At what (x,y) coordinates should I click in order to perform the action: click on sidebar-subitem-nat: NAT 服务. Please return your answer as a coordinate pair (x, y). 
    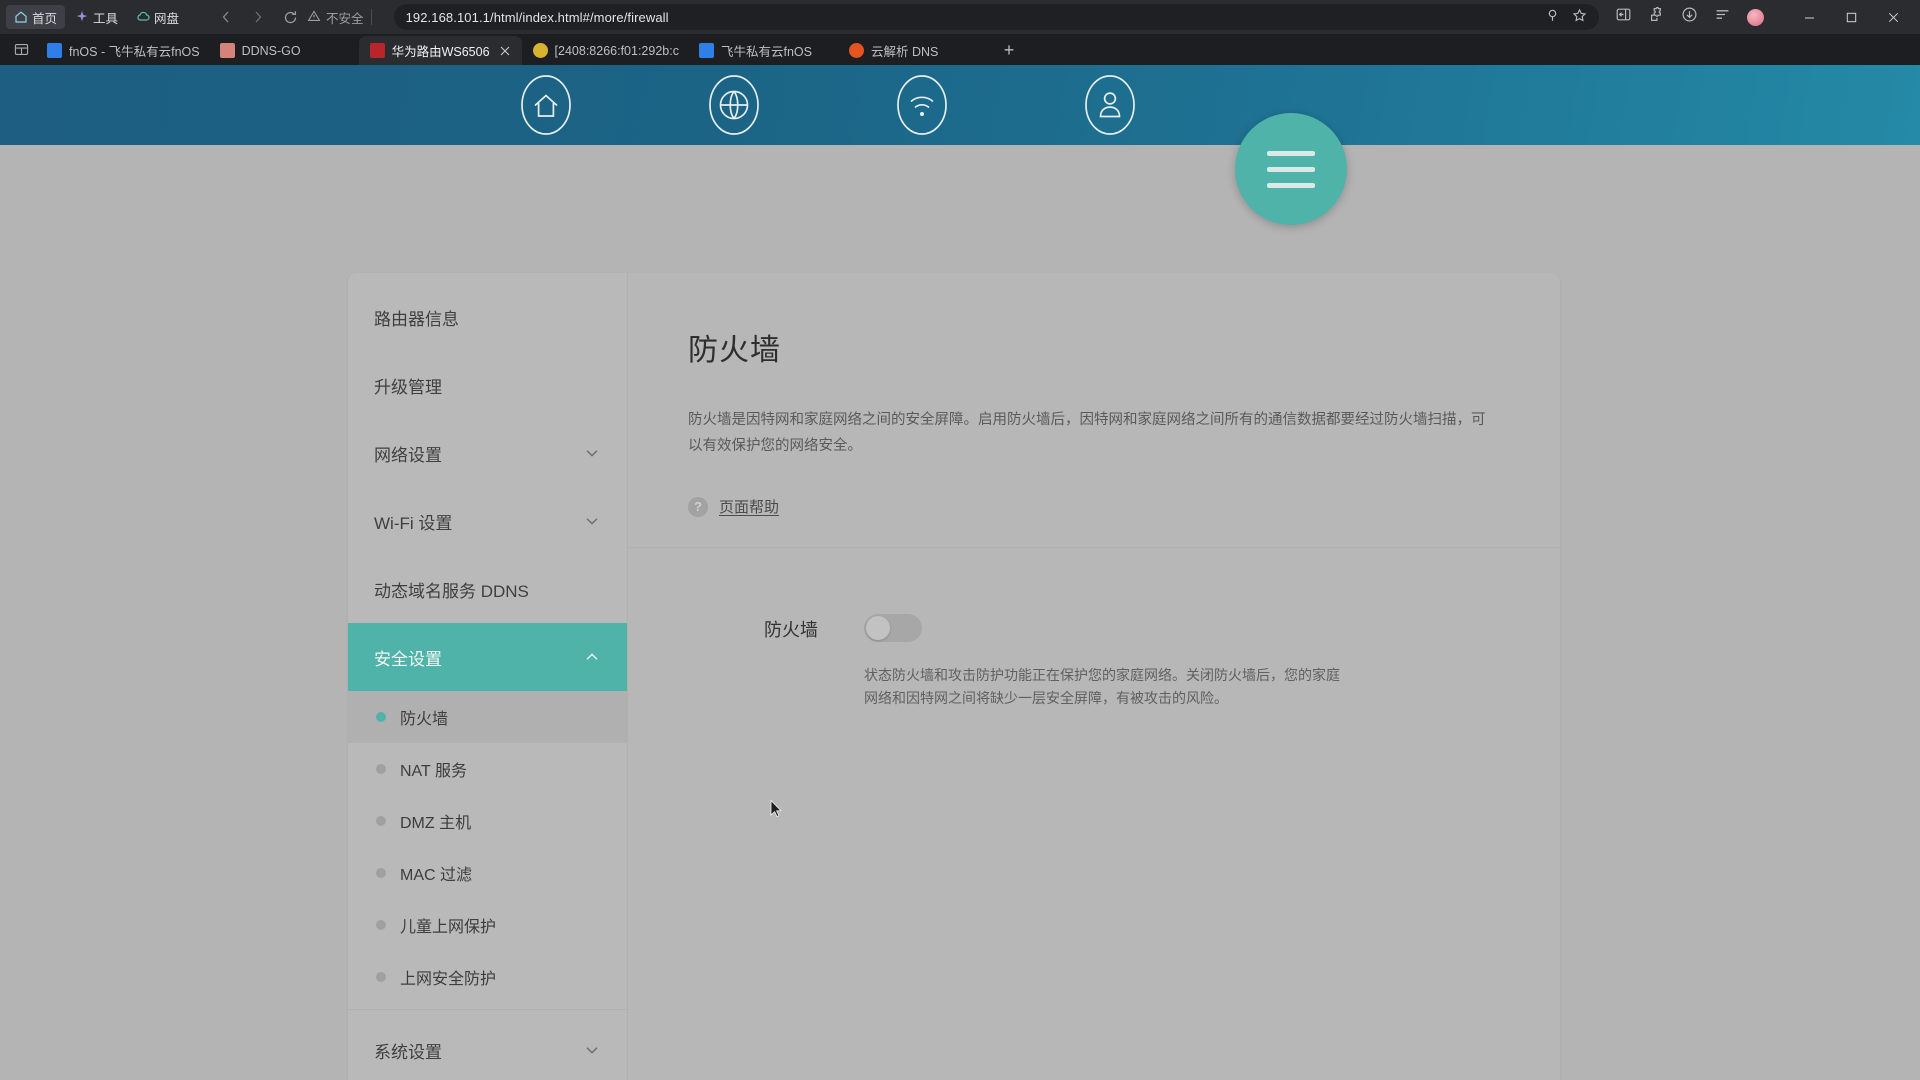
    Looking at the image, I should click on (487, 769).